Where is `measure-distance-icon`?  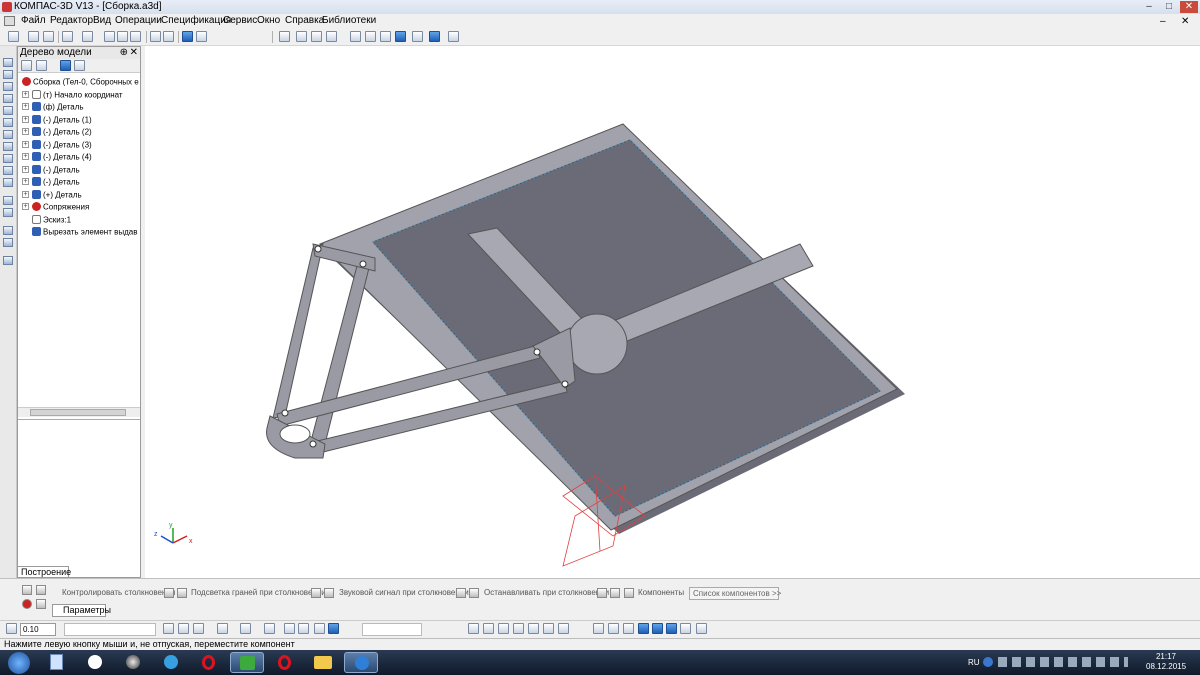
measure-distance-icon is located at coordinates (289, 628).